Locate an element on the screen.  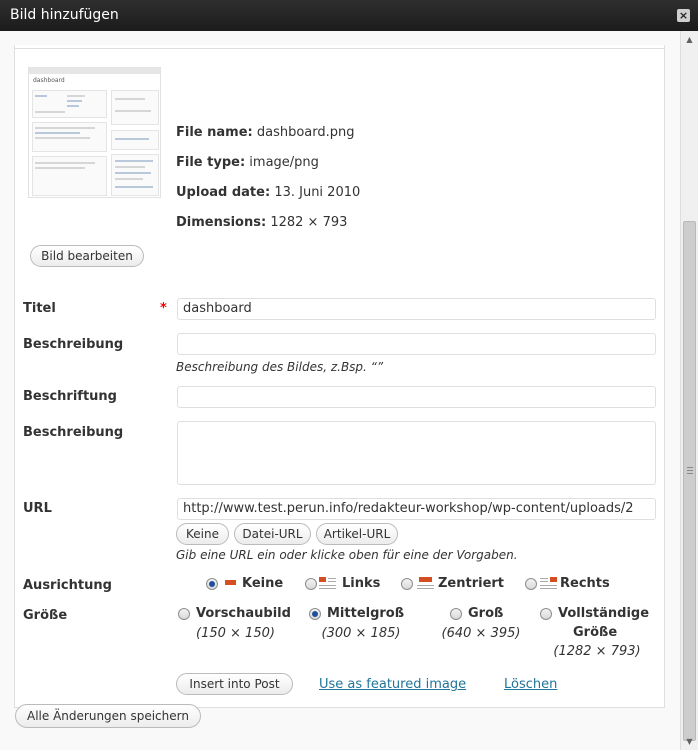
caption-label: Beschriftung is located at coordinates (70, 396).